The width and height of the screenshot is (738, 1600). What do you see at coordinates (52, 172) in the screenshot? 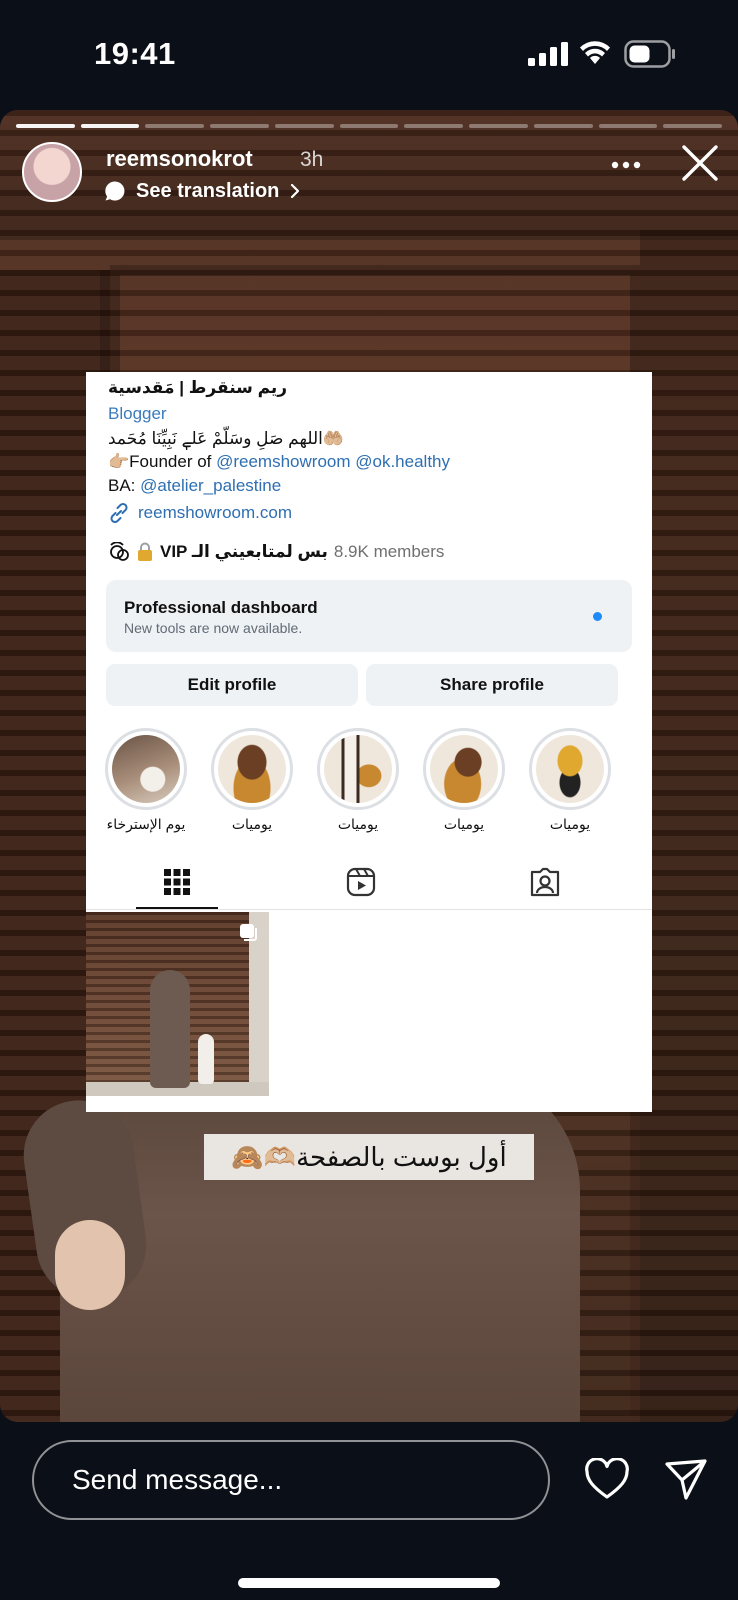
I see `avatar` at bounding box center [52, 172].